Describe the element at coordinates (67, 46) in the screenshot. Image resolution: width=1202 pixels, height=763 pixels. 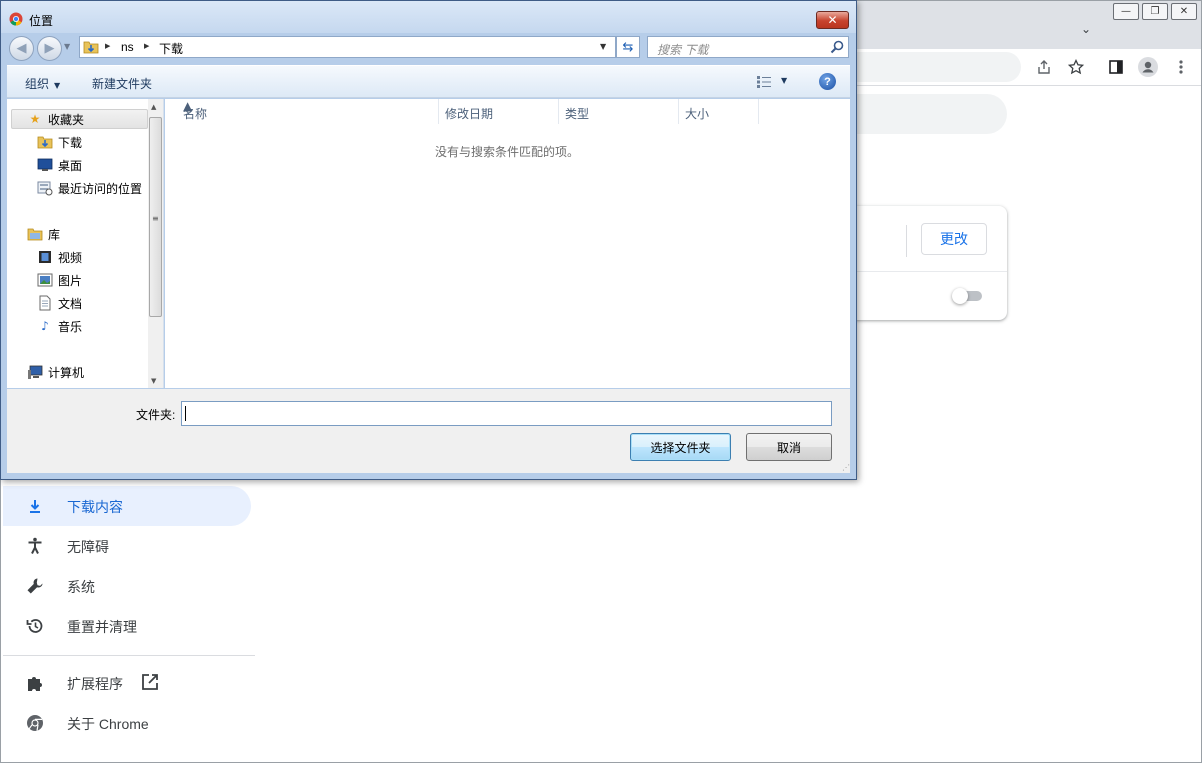
I see `recent-pages-dropdown-icon: ▼` at that location.